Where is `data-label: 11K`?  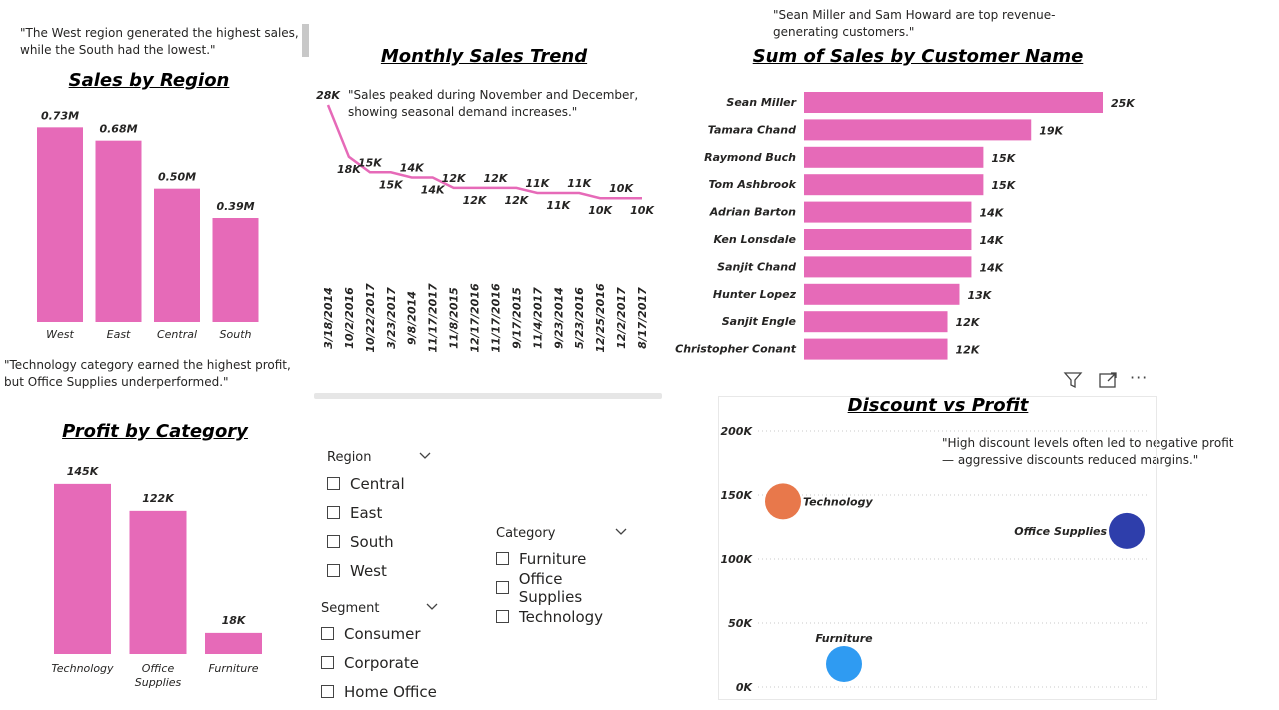 data-label: 11K is located at coordinates (579, 183).